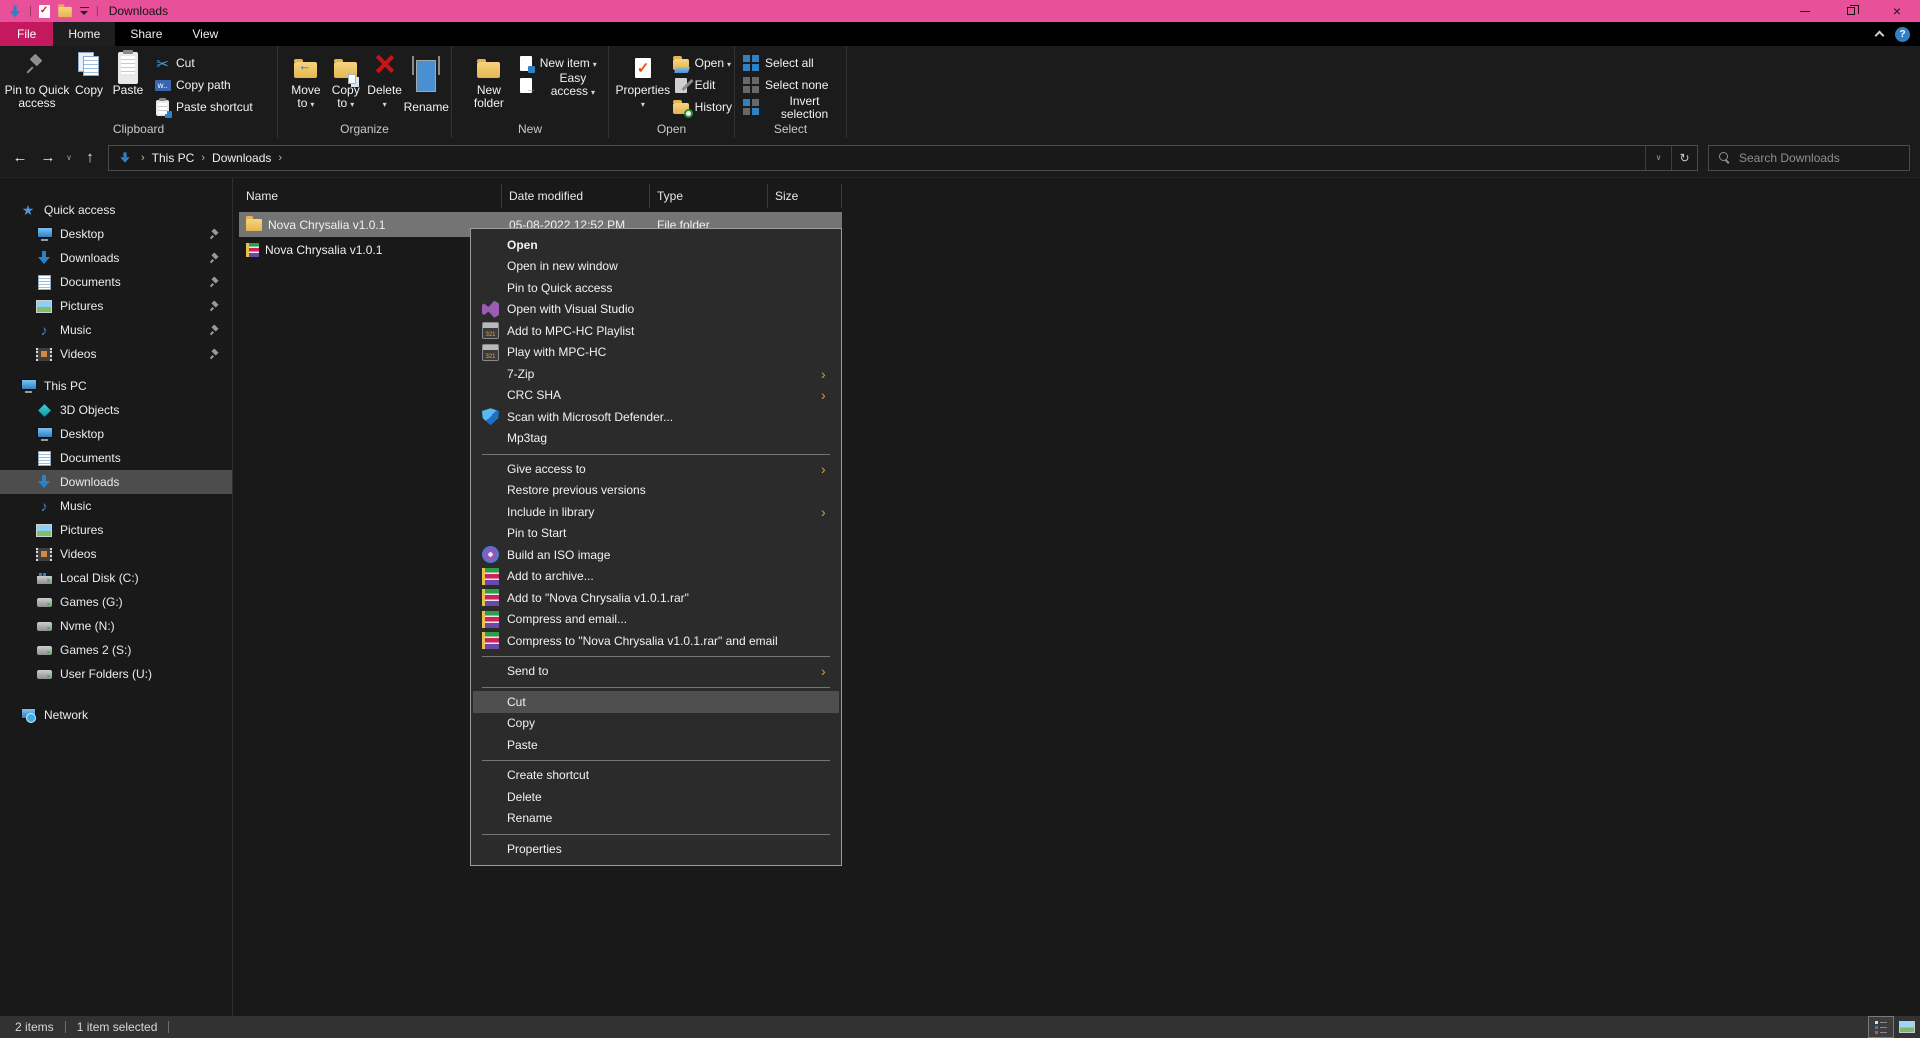 The image size is (1920, 1038). Describe the element at coordinates (146, 34) in the screenshot. I see `tab-share: Share` at that location.